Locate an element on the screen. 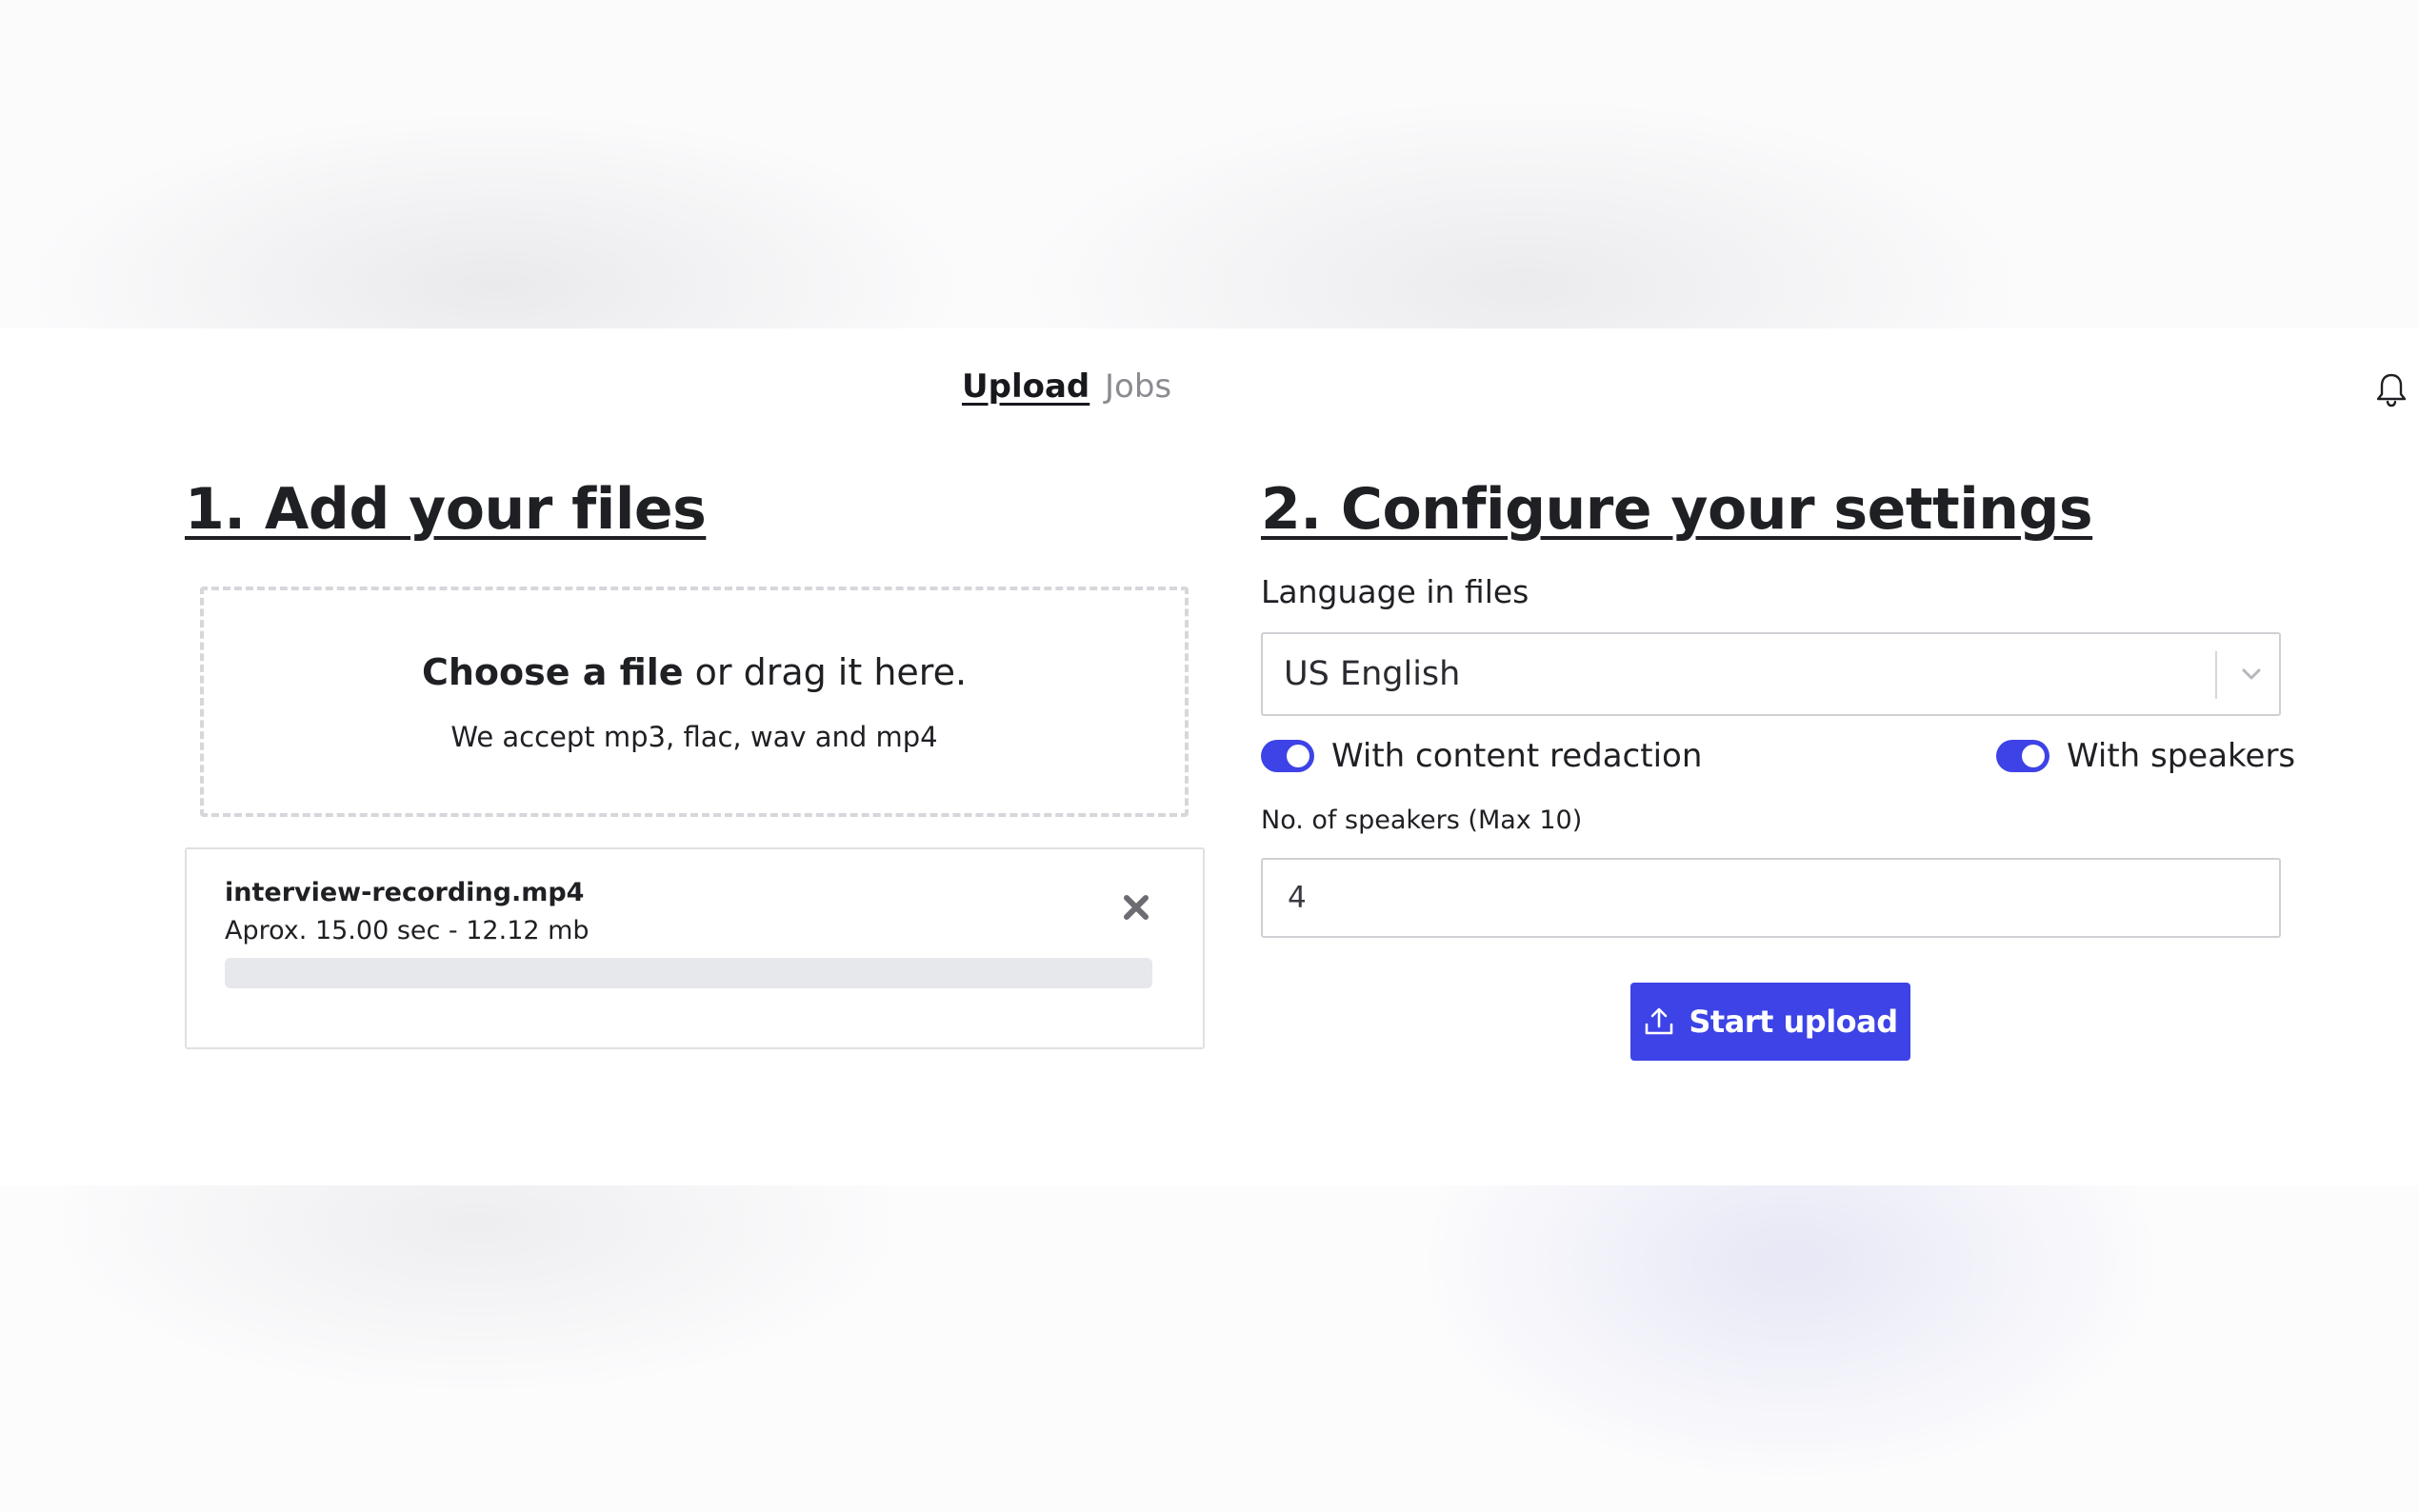 The width and height of the screenshot is (2419, 1512). speakers-toggle: With speakers is located at coordinates (2145, 756).